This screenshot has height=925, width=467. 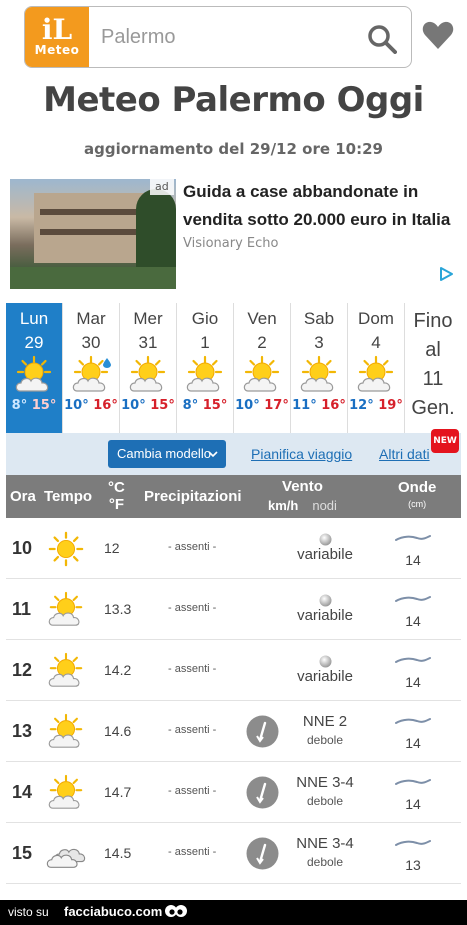 What do you see at coordinates (433, 350) in the screenshot?
I see `fino-line-2: al` at bounding box center [433, 350].